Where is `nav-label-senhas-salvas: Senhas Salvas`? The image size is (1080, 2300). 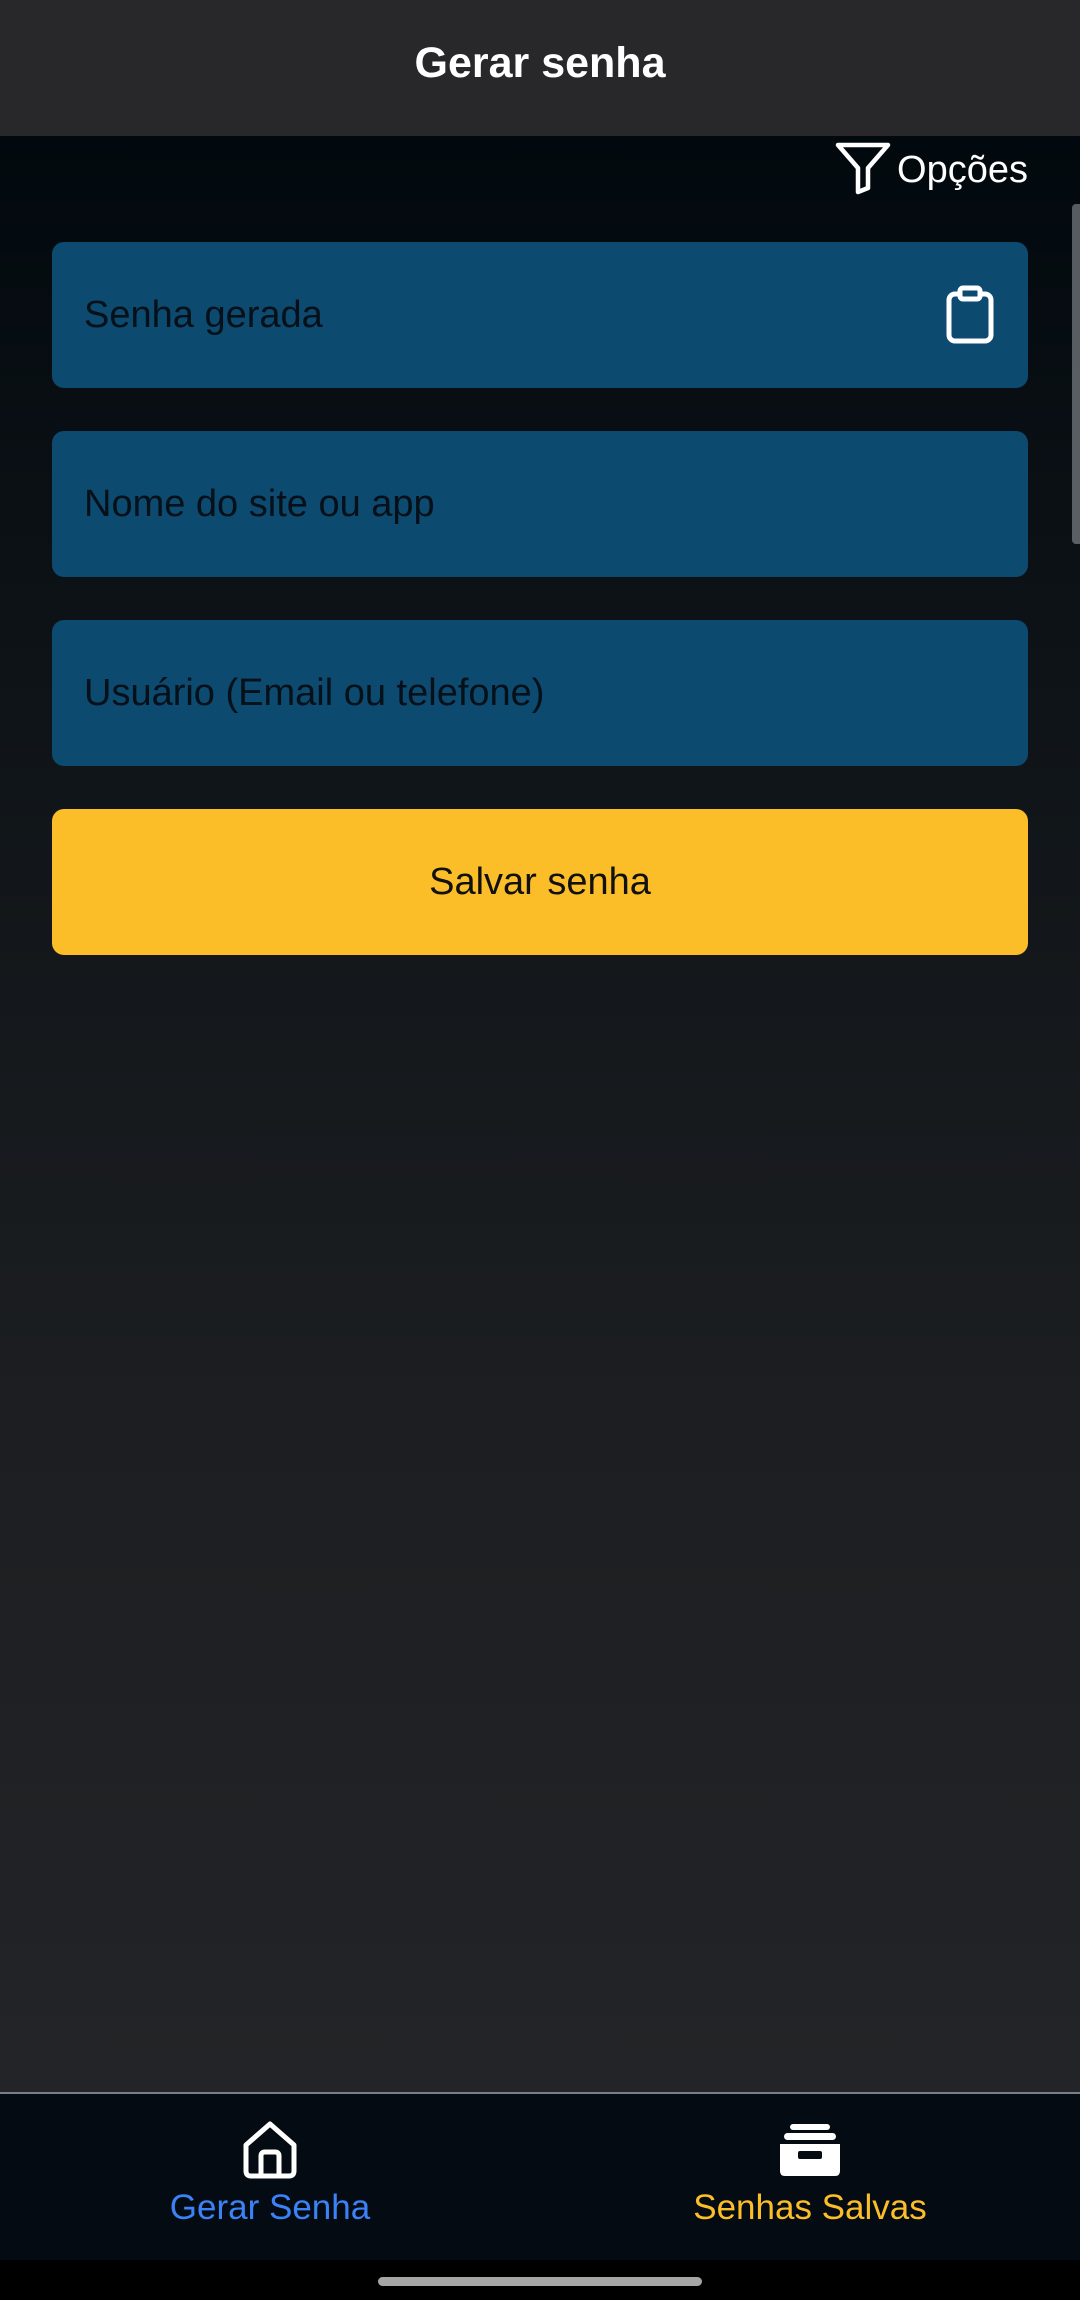
nav-label-senhas-salvas: Senhas Salvas is located at coordinates (810, 2207).